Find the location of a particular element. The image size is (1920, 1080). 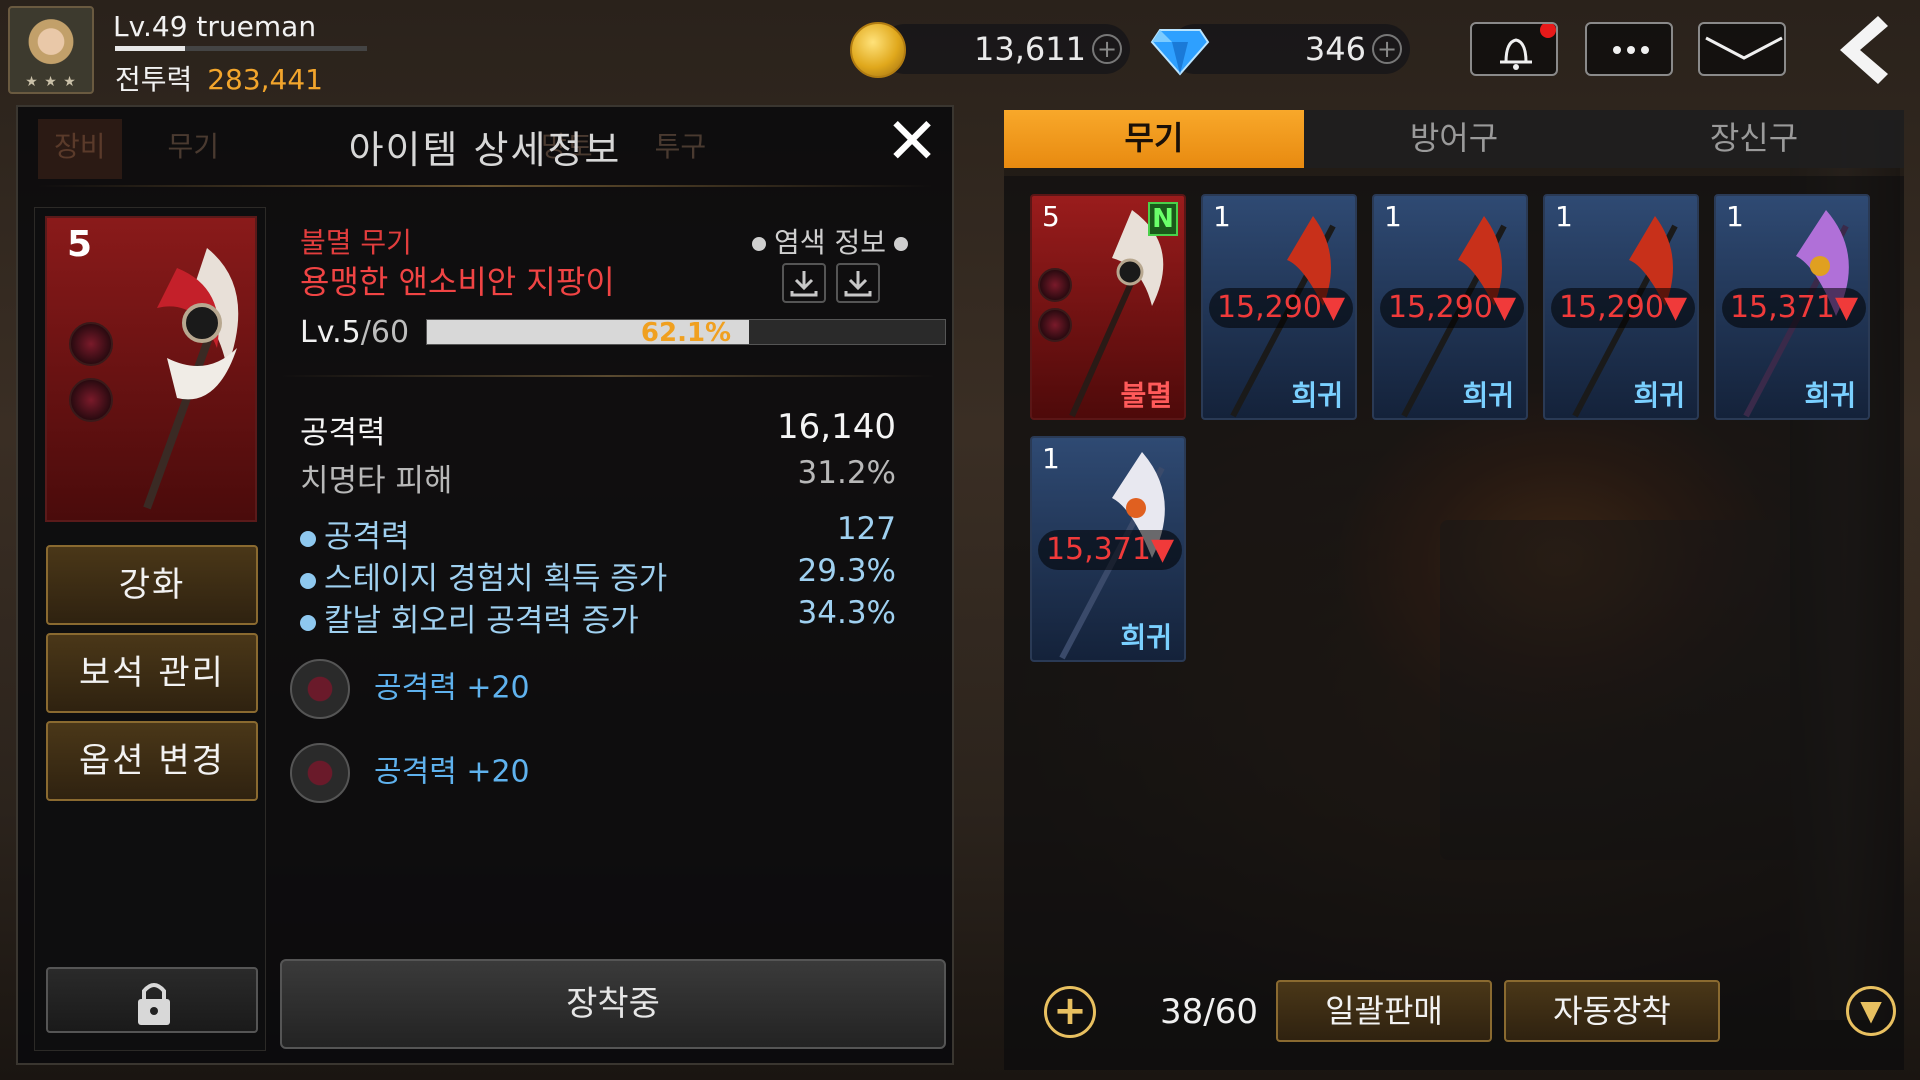

mail-button is located at coordinates (1742, 49).